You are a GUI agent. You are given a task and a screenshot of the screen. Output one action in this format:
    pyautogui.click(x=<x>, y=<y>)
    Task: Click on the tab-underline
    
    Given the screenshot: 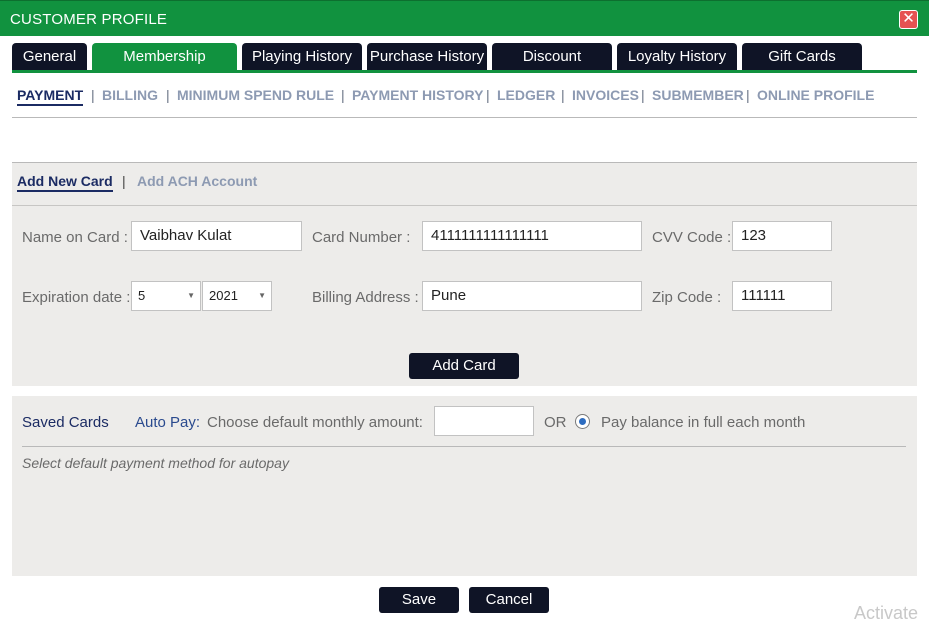 What is the action you would take?
    pyautogui.click(x=464, y=71)
    